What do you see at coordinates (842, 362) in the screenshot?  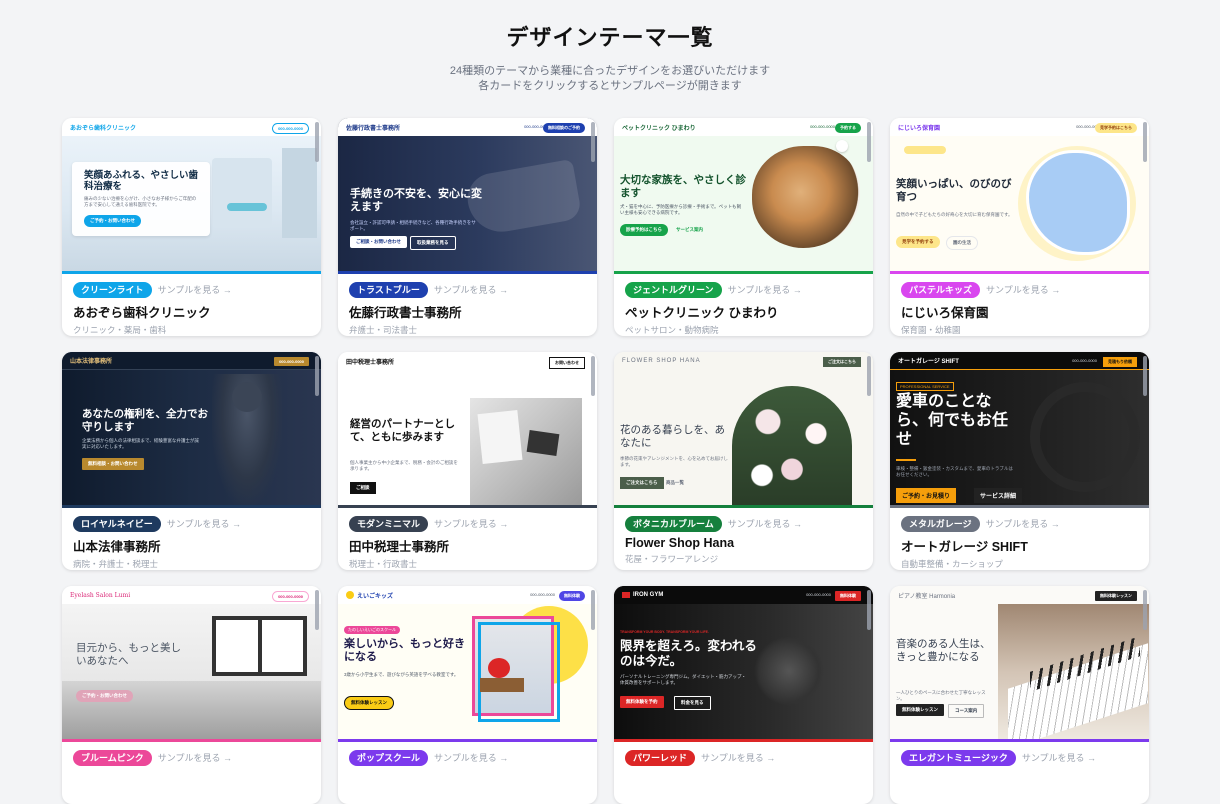 I see `thumb-nav-button: ご注文はこちら` at bounding box center [842, 362].